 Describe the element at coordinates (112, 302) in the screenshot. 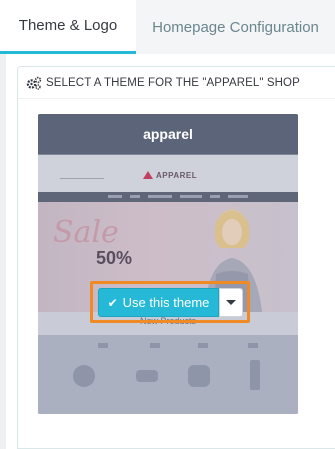

I see `check-icon: ✔` at that location.